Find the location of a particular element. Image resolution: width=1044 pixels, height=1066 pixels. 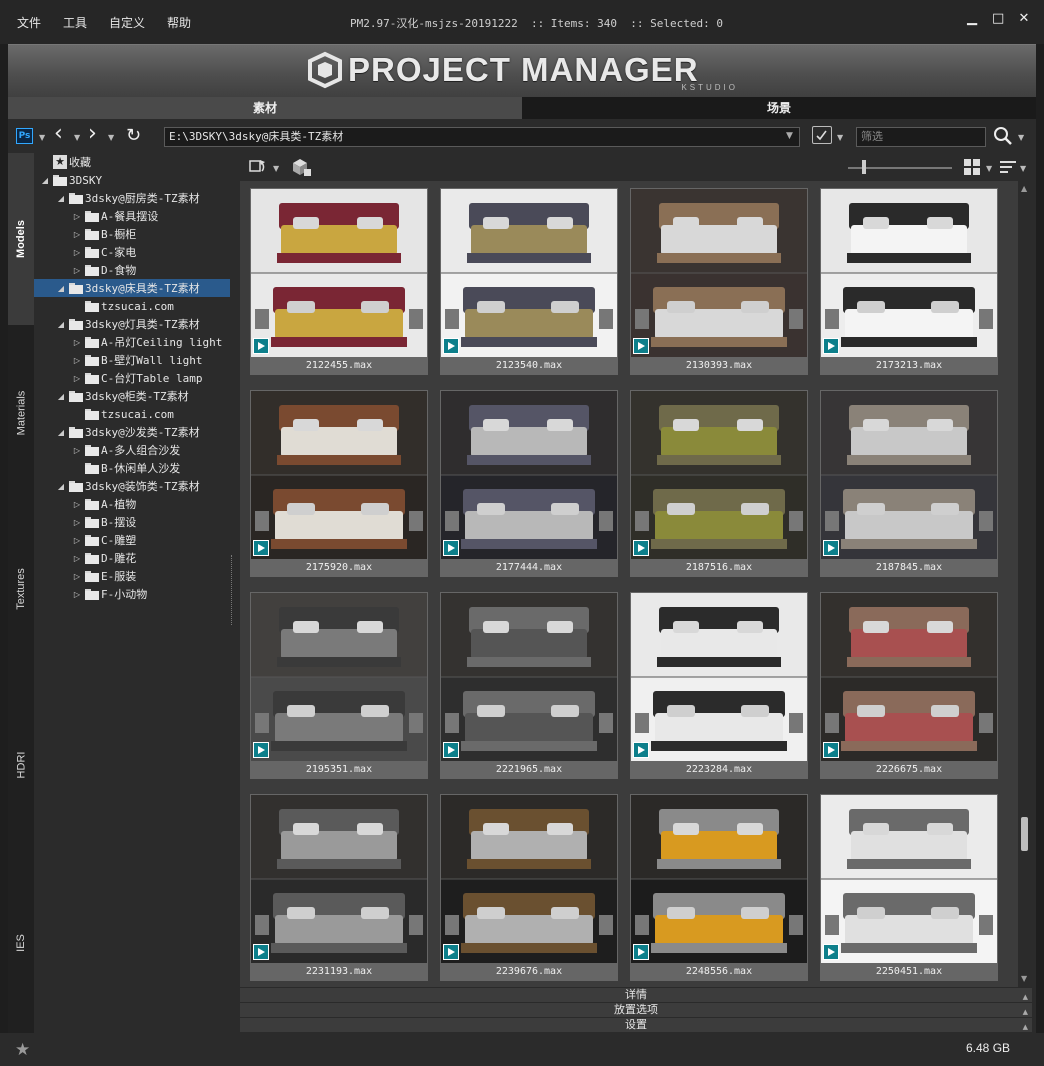

rollout-details: 详情 ▲ is located at coordinates (636, 994).